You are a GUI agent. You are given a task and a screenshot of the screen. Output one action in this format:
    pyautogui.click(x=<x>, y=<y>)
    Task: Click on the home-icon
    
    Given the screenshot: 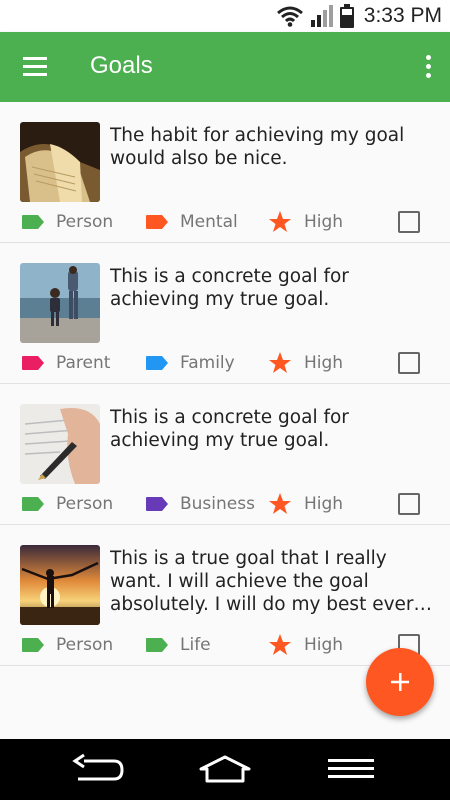 What is the action you would take?
    pyautogui.click(x=225, y=769)
    